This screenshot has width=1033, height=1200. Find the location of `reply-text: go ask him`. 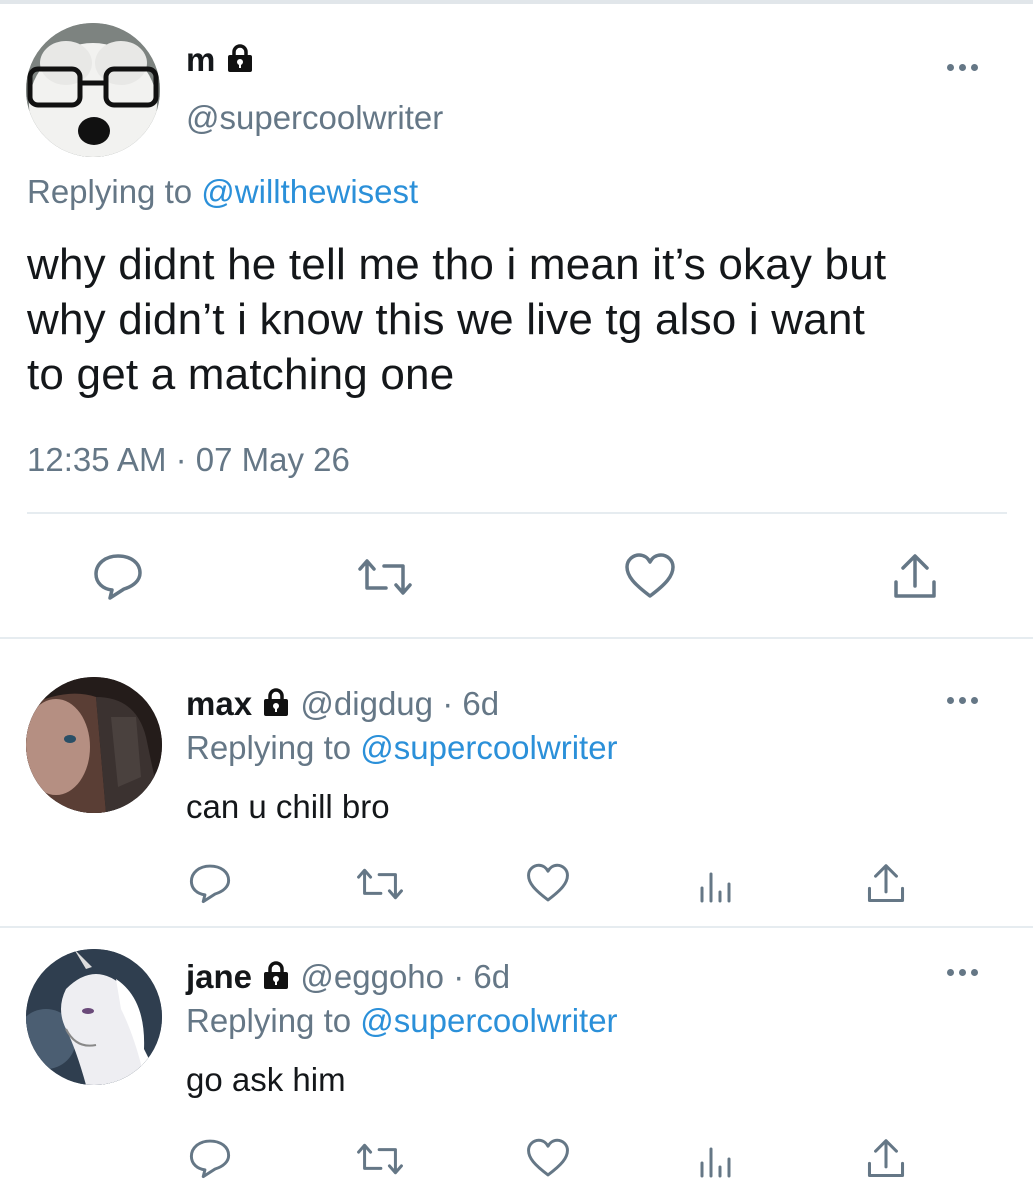

reply-text: go ask him is located at coordinates (266, 1079).